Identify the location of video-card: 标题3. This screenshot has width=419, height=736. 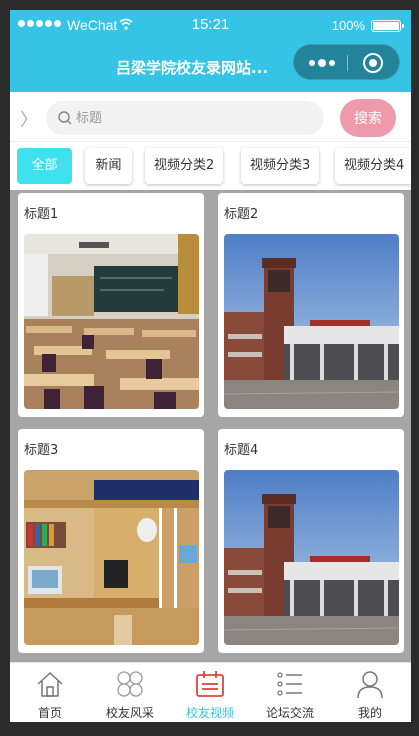
(111, 541).